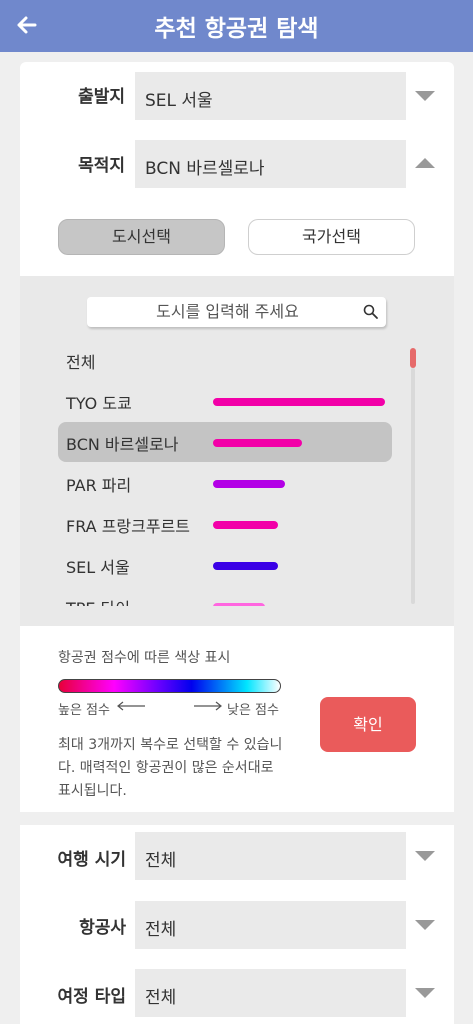 The width and height of the screenshot is (473, 1024). What do you see at coordinates (102, 928) in the screenshot?
I see `airline-label: 항공사` at bounding box center [102, 928].